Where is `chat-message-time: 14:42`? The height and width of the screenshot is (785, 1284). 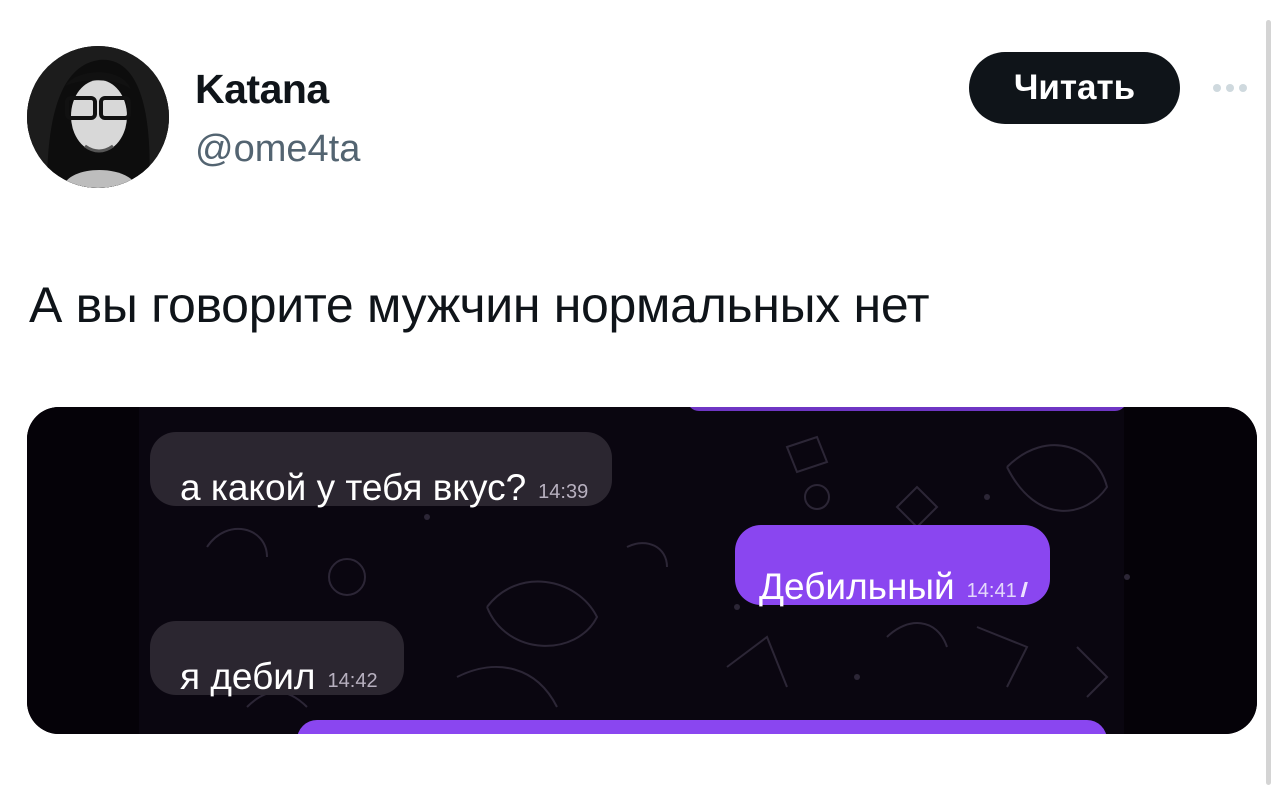 chat-message-time: 14:42 is located at coordinates (352, 681).